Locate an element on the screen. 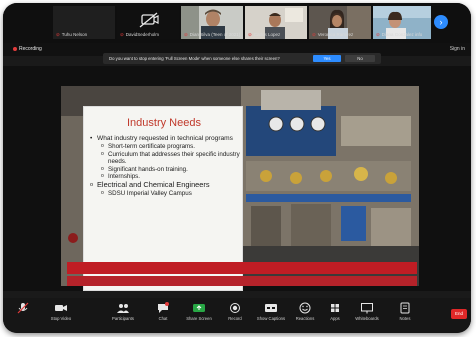 This screenshot has width=476, height=337. whiteboards-button: Whiteboards is located at coordinates (367, 311).